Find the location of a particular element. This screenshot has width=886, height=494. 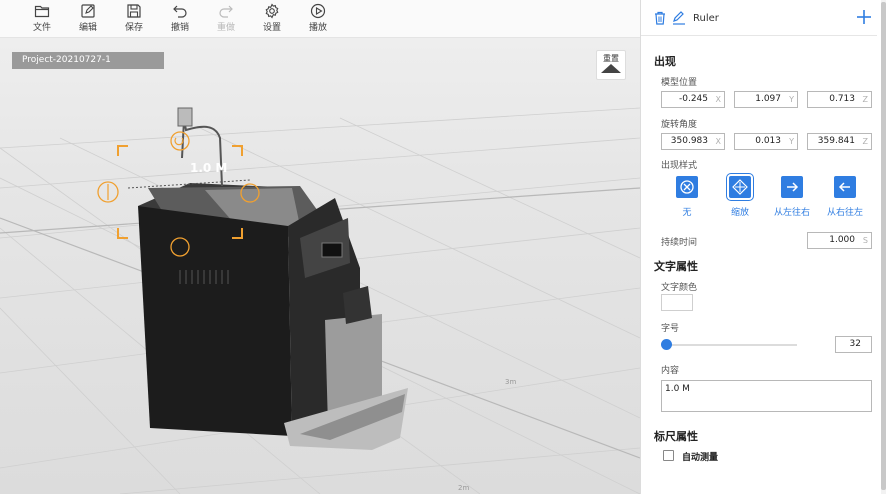

settings-button: 设置 is located at coordinates (272, 19).